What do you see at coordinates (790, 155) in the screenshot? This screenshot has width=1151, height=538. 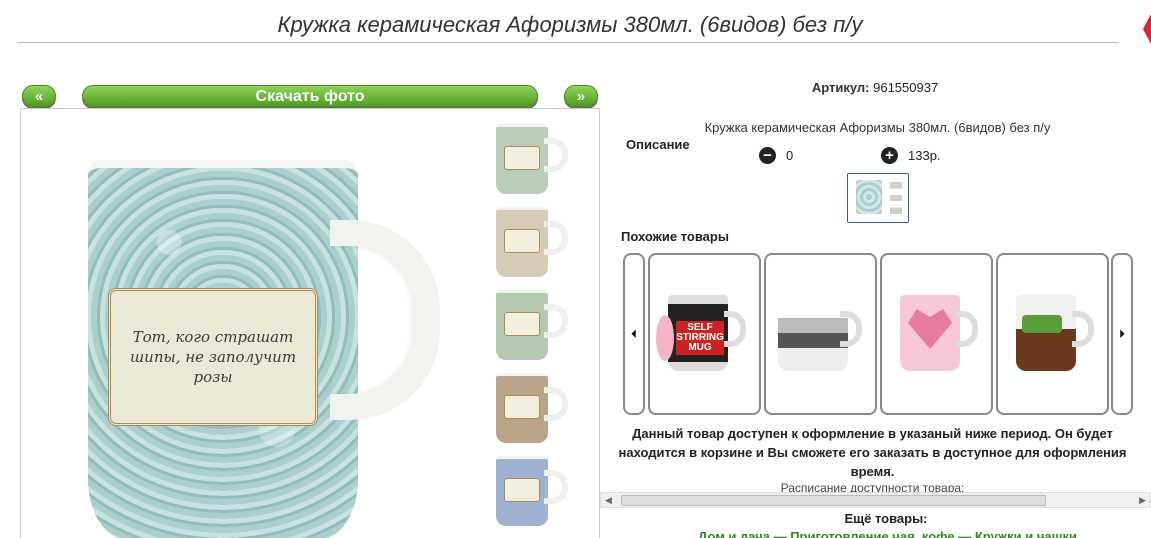 I see `qty-value: 0` at bounding box center [790, 155].